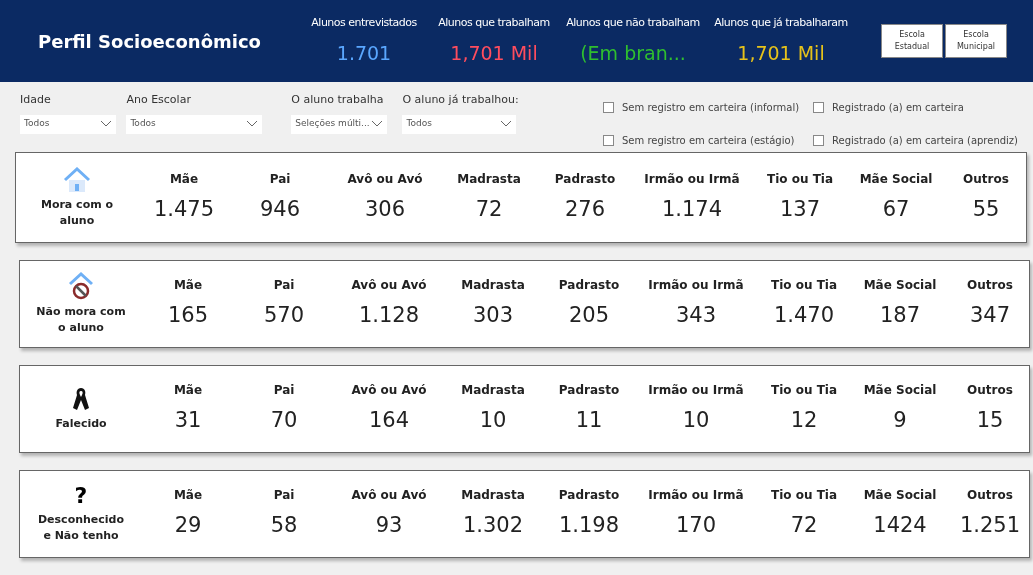  Describe the element at coordinates (900, 526) in the screenshot. I see `count-value: 1424` at that location.